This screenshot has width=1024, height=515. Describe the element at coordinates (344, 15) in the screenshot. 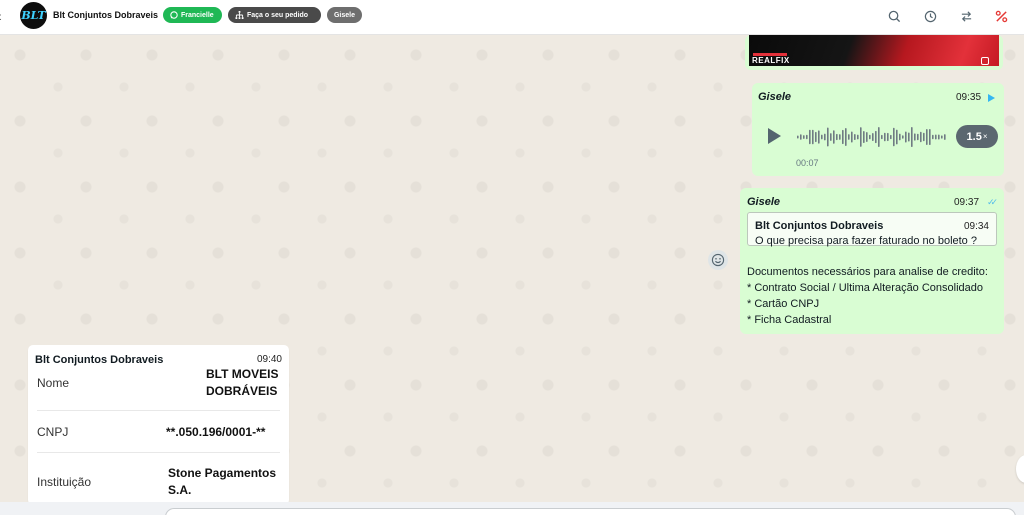

I see `tag-gisele: Gisele` at that location.